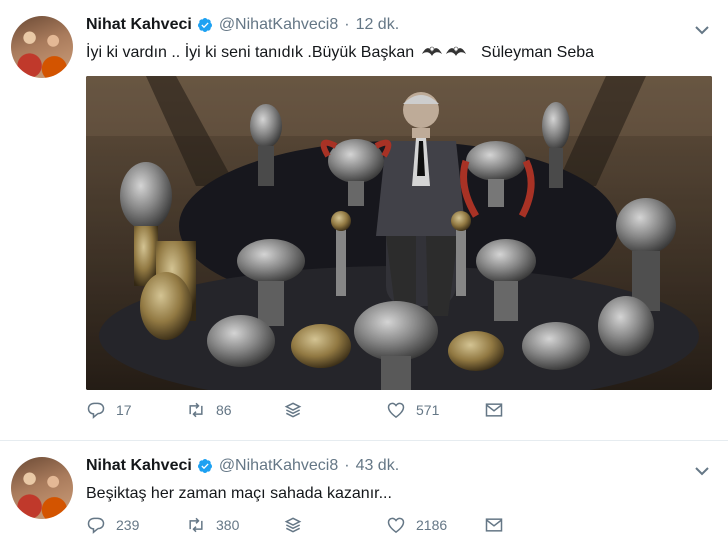  I want to click on retweet-count: 86, so click(224, 410).